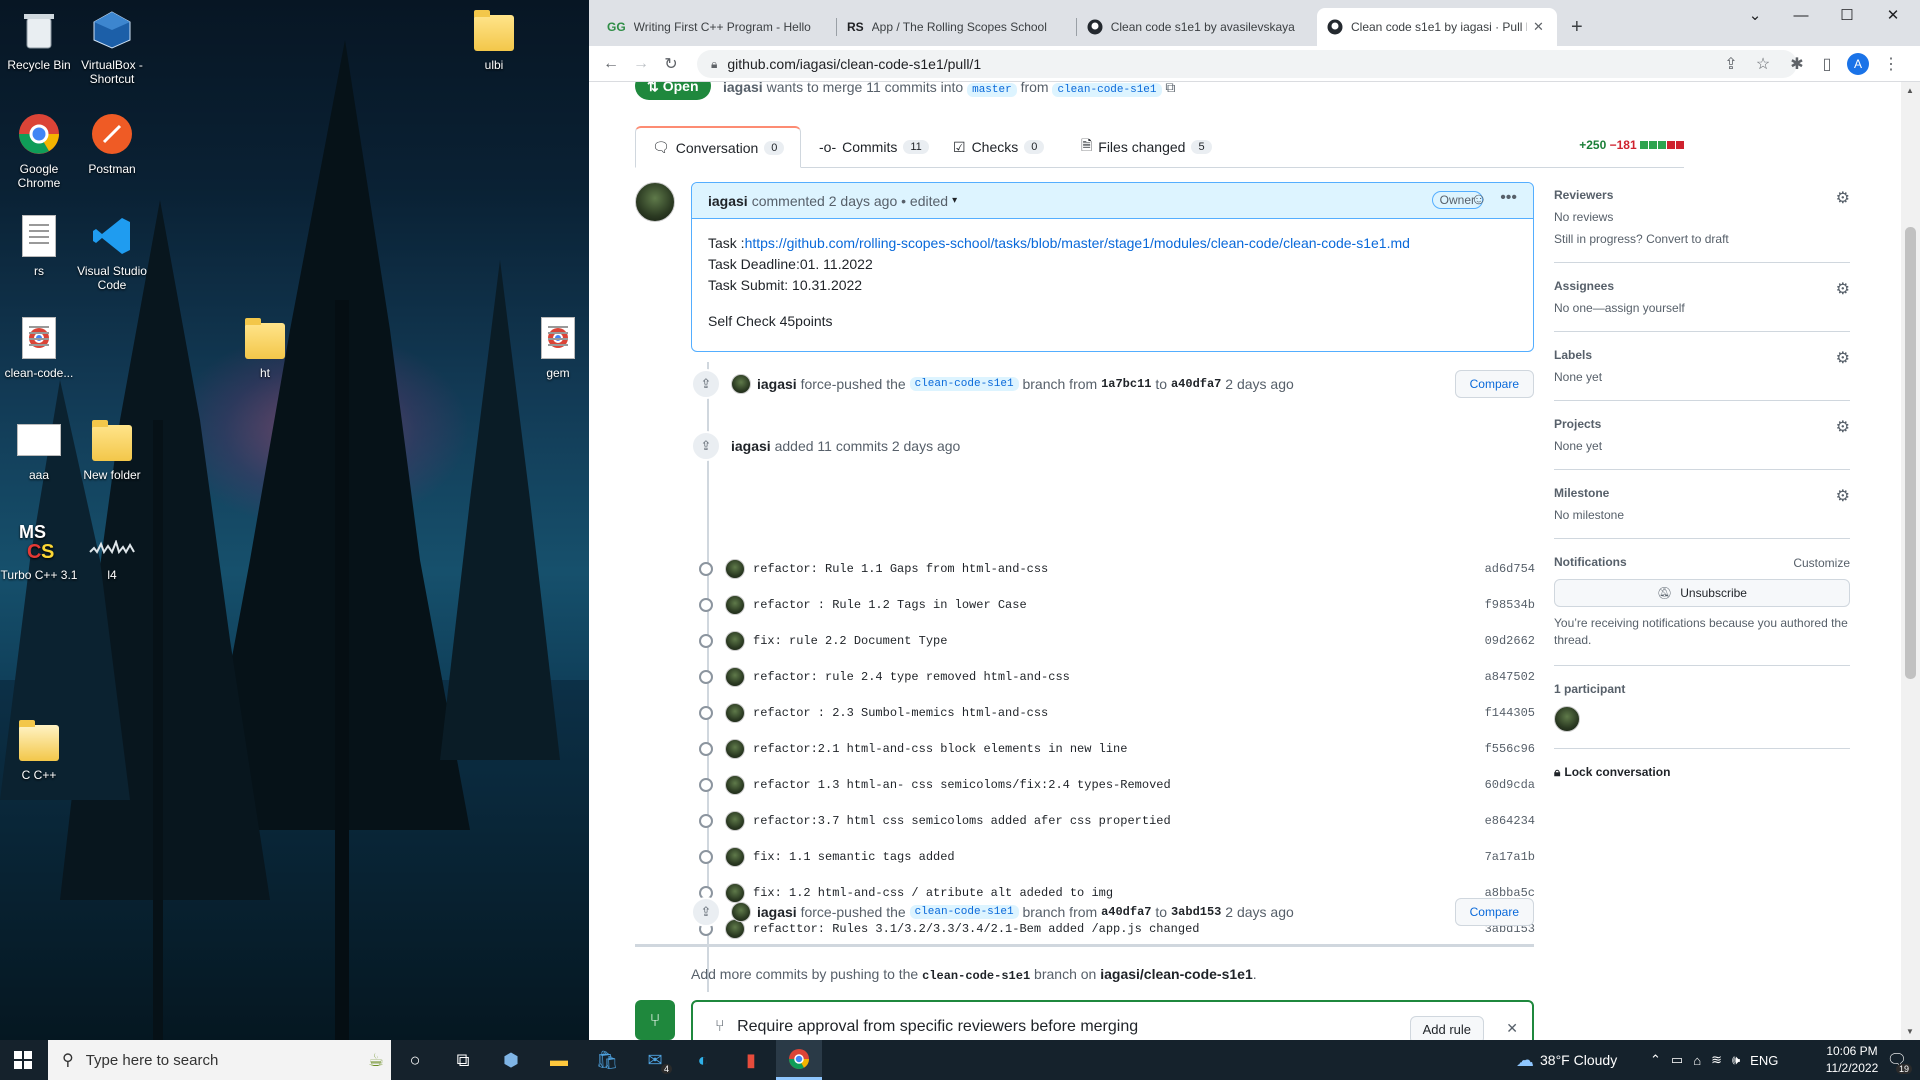  What do you see at coordinates (850, 641) in the screenshot?
I see `commit-message: fix: rule 2.2 Document Type` at bounding box center [850, 641].